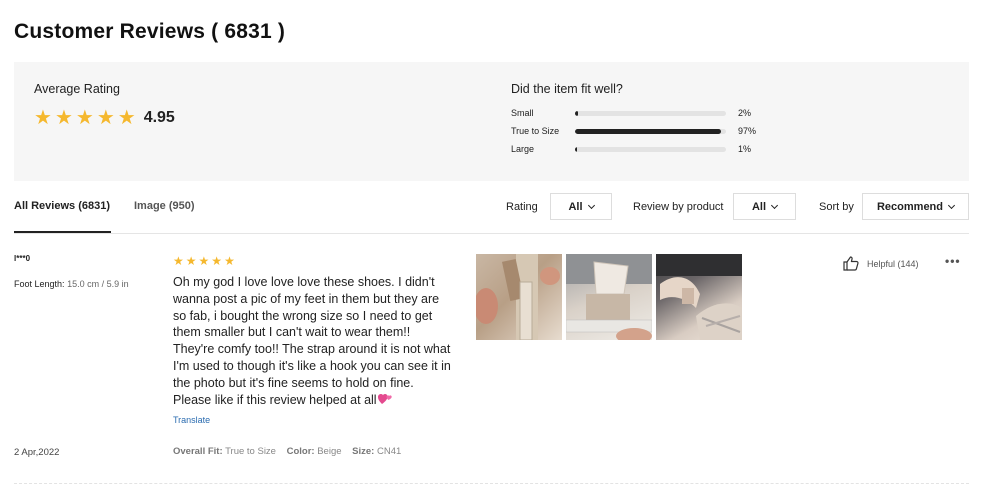 The image size is (993, 498). I want to click on size-value: CN41, so click(389, 451).